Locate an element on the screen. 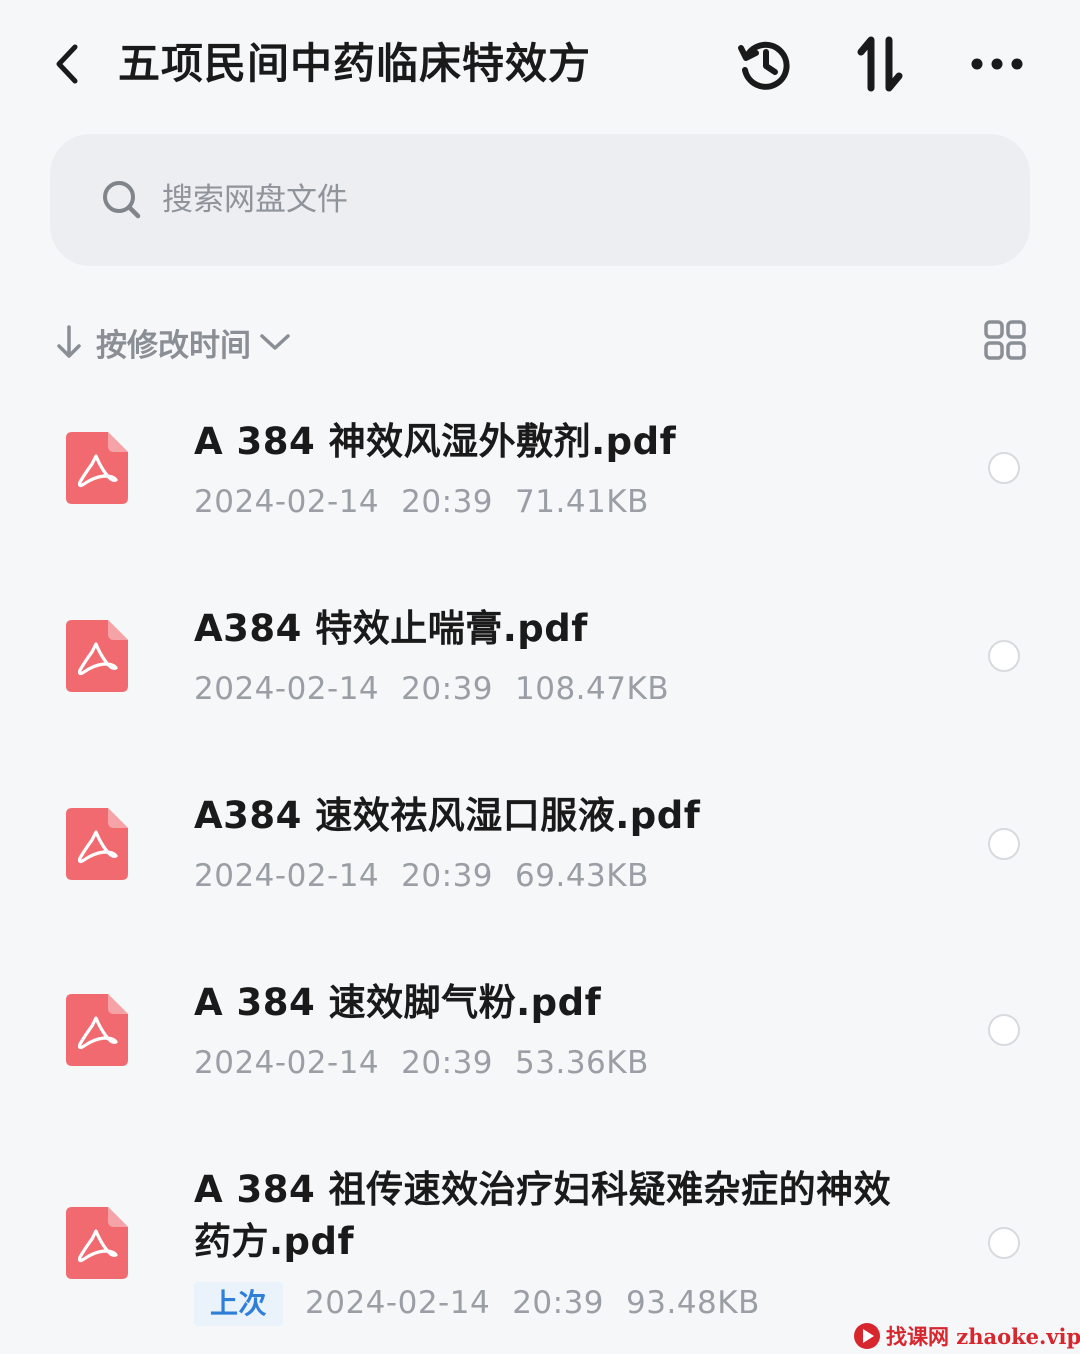 Image resolution: width=1080 pixels, height=1354 pixels. play-logo-icon is located at coordinates (867, 1336).